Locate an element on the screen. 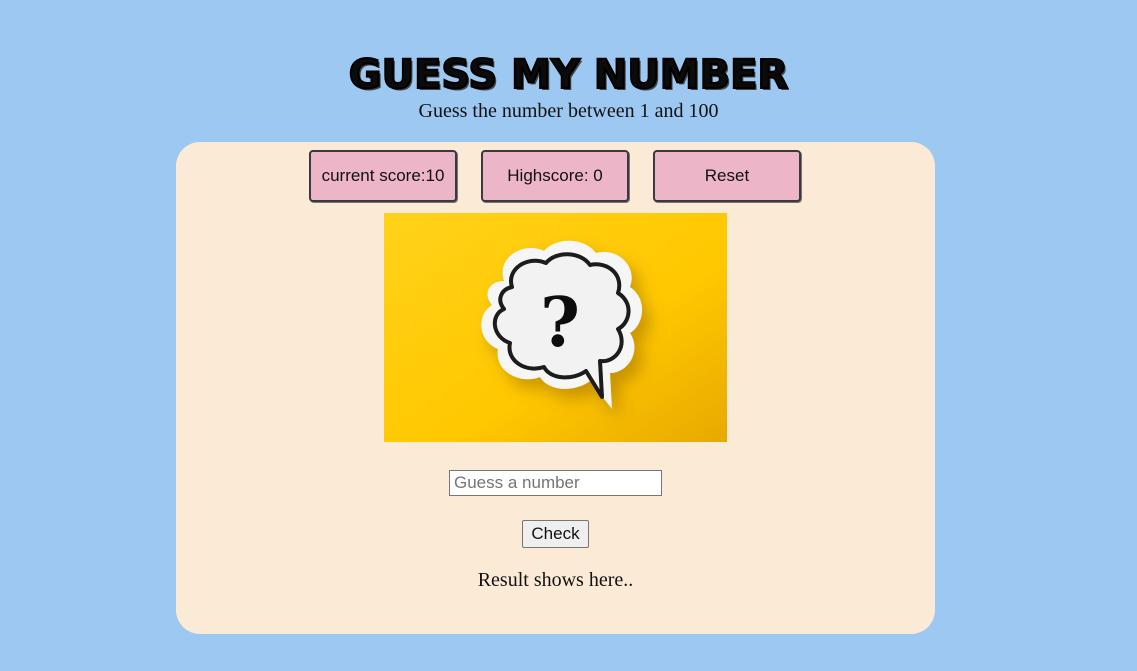 The image size is (1137, 671). game-title: GUESS MY NUMBER is located at coordinates (568, 74).